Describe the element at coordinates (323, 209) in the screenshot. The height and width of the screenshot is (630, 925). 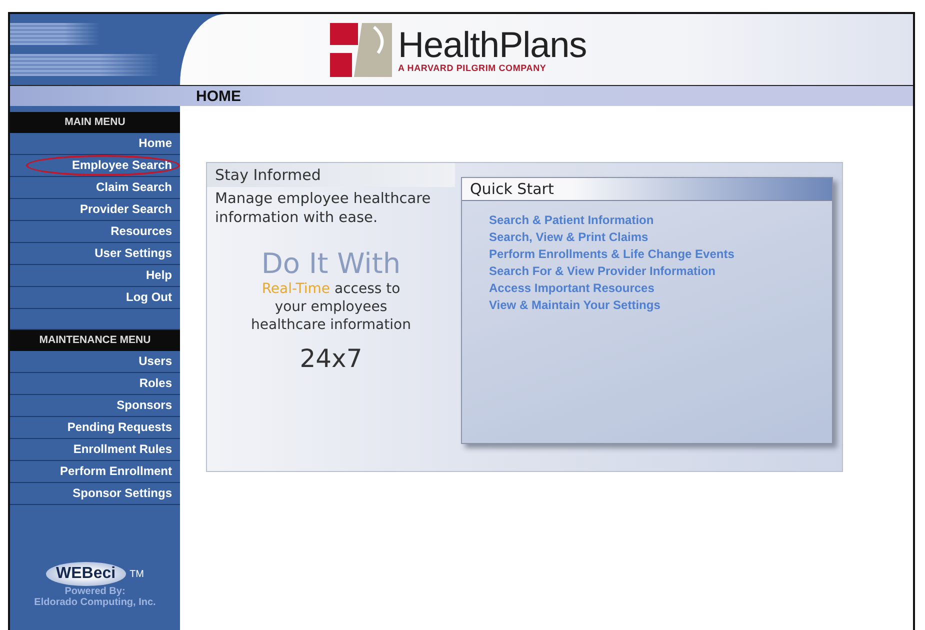
I see `intro-text: Manage employee healthcare information with ease.` at that location.